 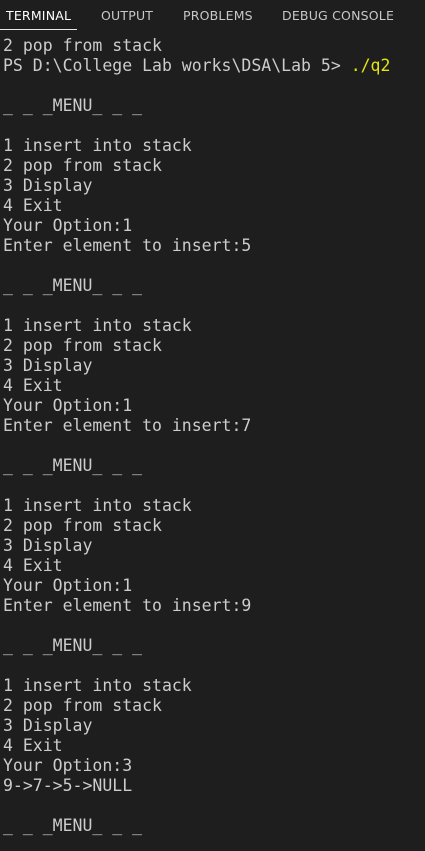 What do you see at coordinates (218, 16) in the screenshot?
I see `tab-problems: PROBLEMS` at bounding box center [218, 16].